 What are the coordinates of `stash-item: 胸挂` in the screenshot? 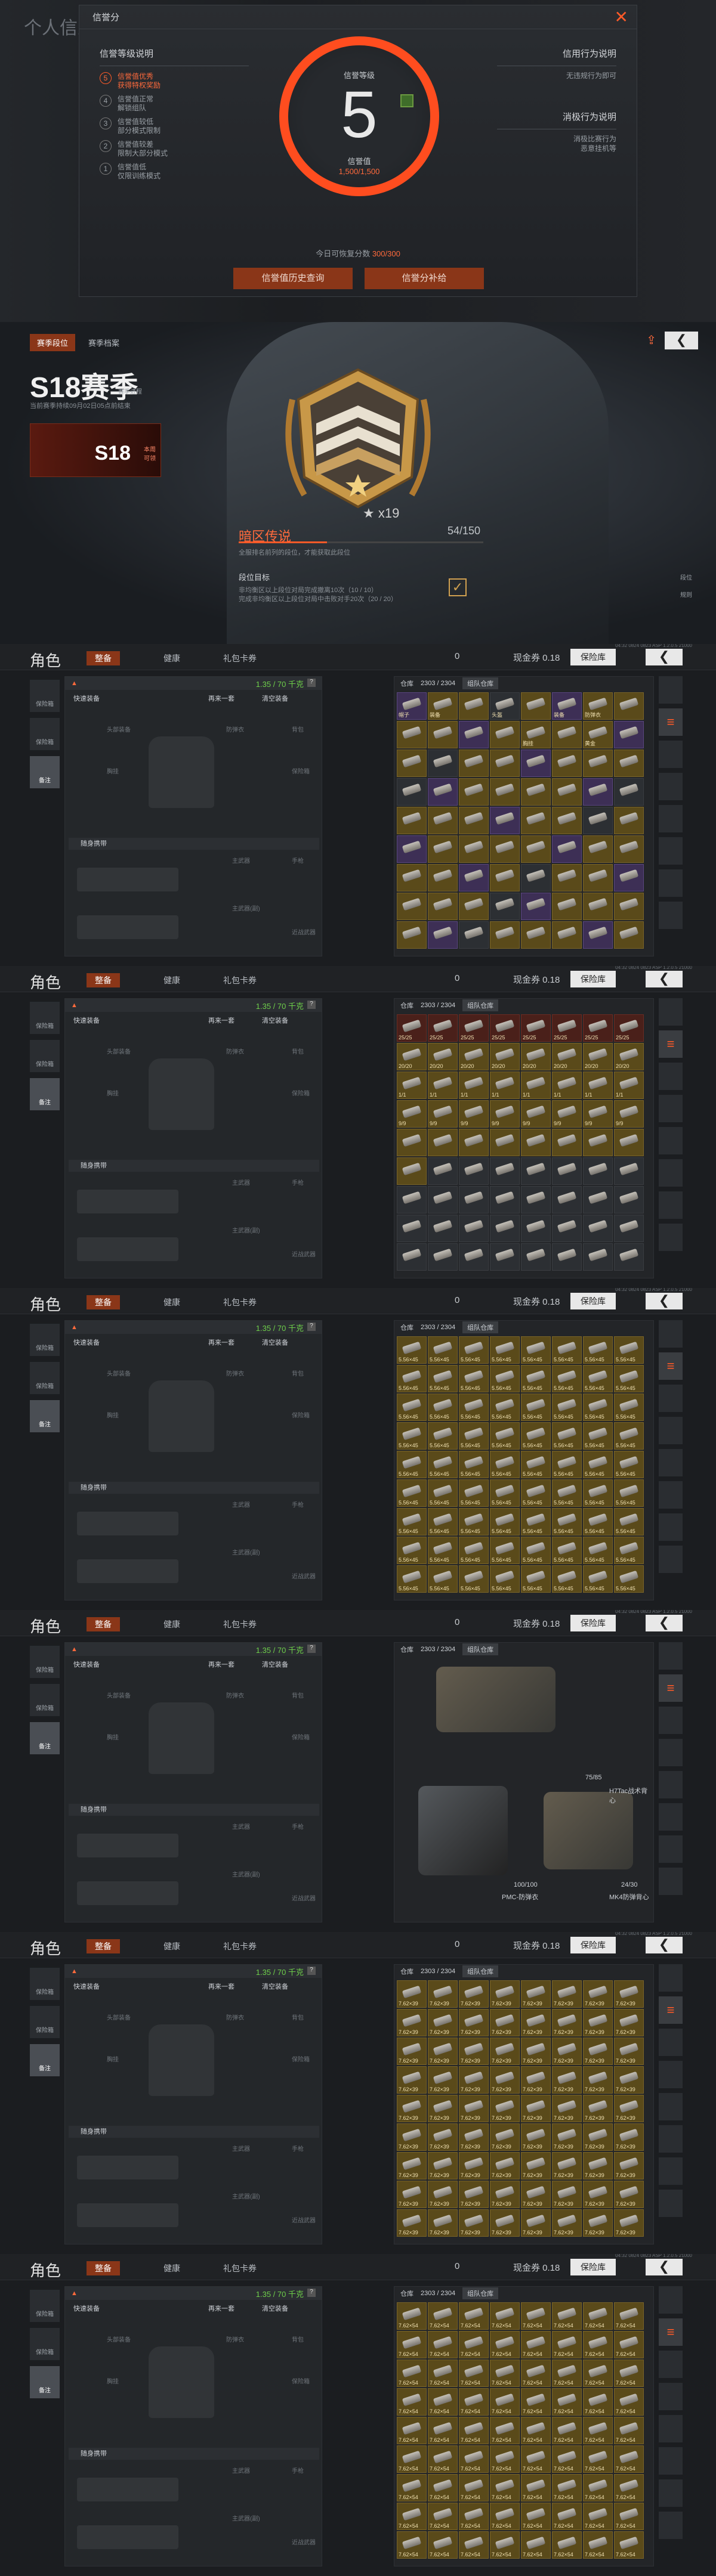 It's located at (536, 735).